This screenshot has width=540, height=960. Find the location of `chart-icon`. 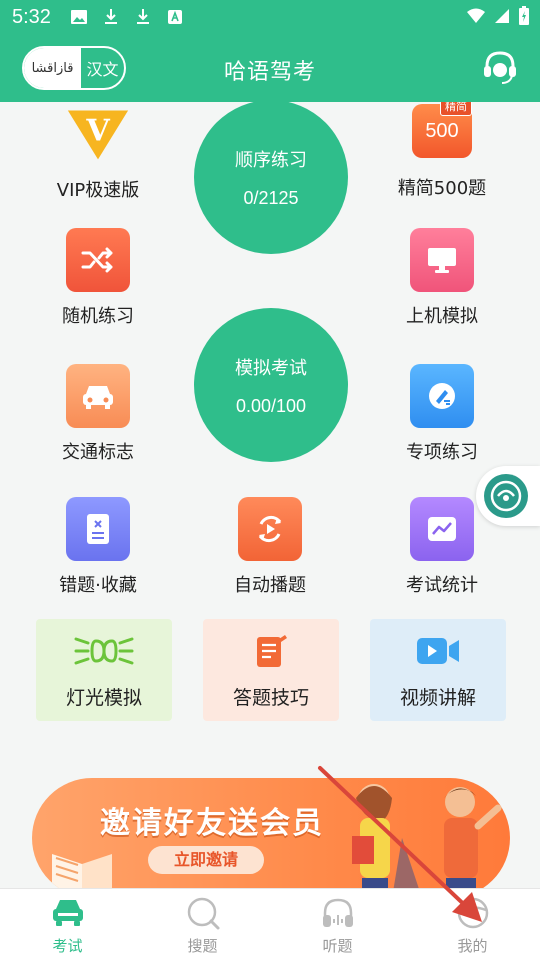

chart-icon is located at coordinates (442, 529).